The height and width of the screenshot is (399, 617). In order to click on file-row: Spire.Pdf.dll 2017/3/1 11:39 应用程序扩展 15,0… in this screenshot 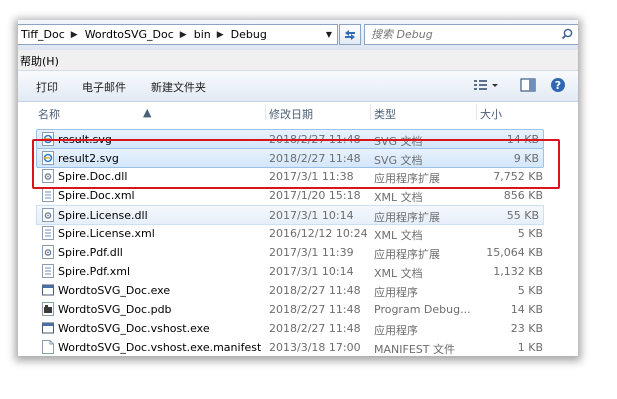, I will do `click(280, 252)`.